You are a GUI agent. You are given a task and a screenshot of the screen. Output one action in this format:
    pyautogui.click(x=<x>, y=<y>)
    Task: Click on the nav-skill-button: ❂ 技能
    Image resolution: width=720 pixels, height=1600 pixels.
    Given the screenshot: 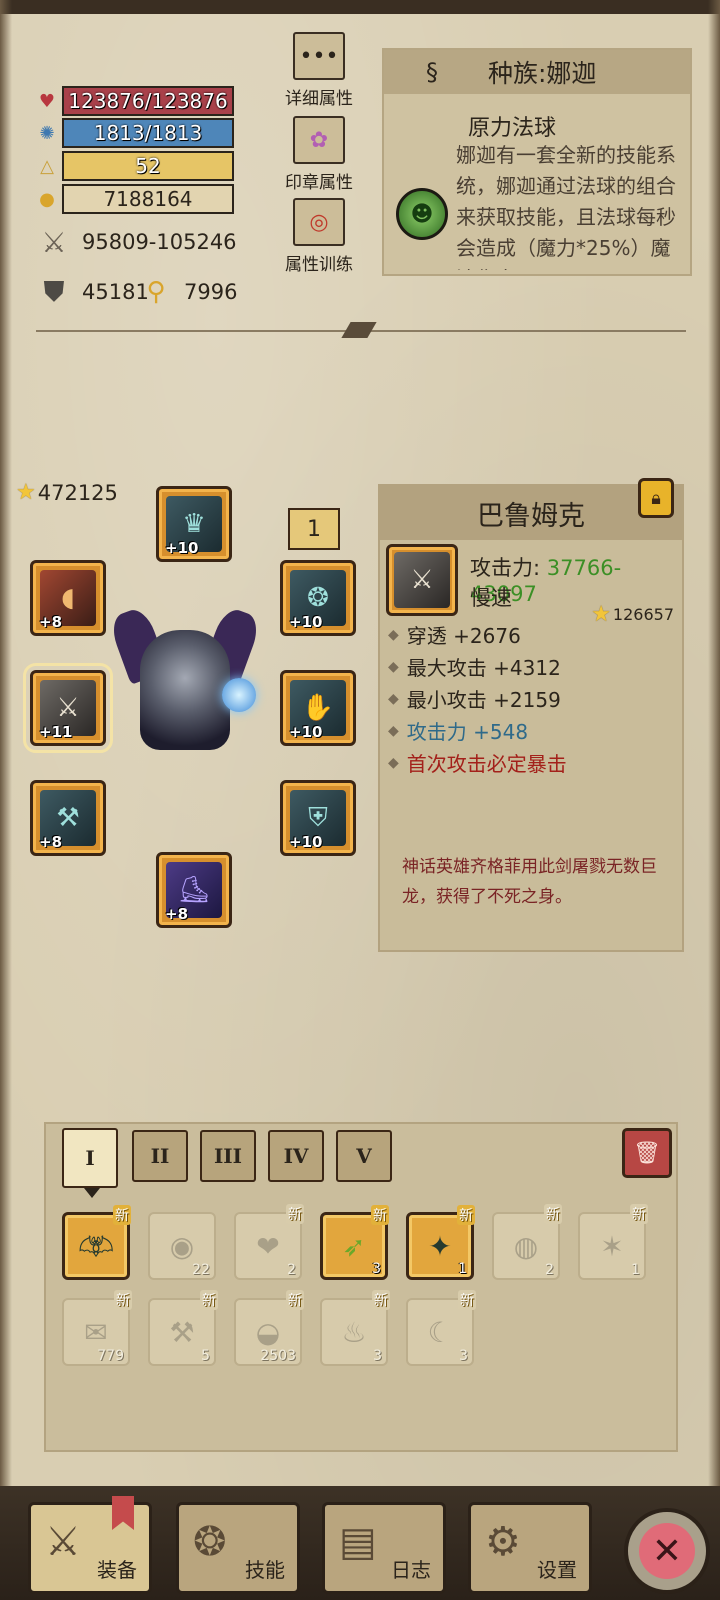 What is the action you would take?
    pyautogui.click(x=238, y=1548)
    